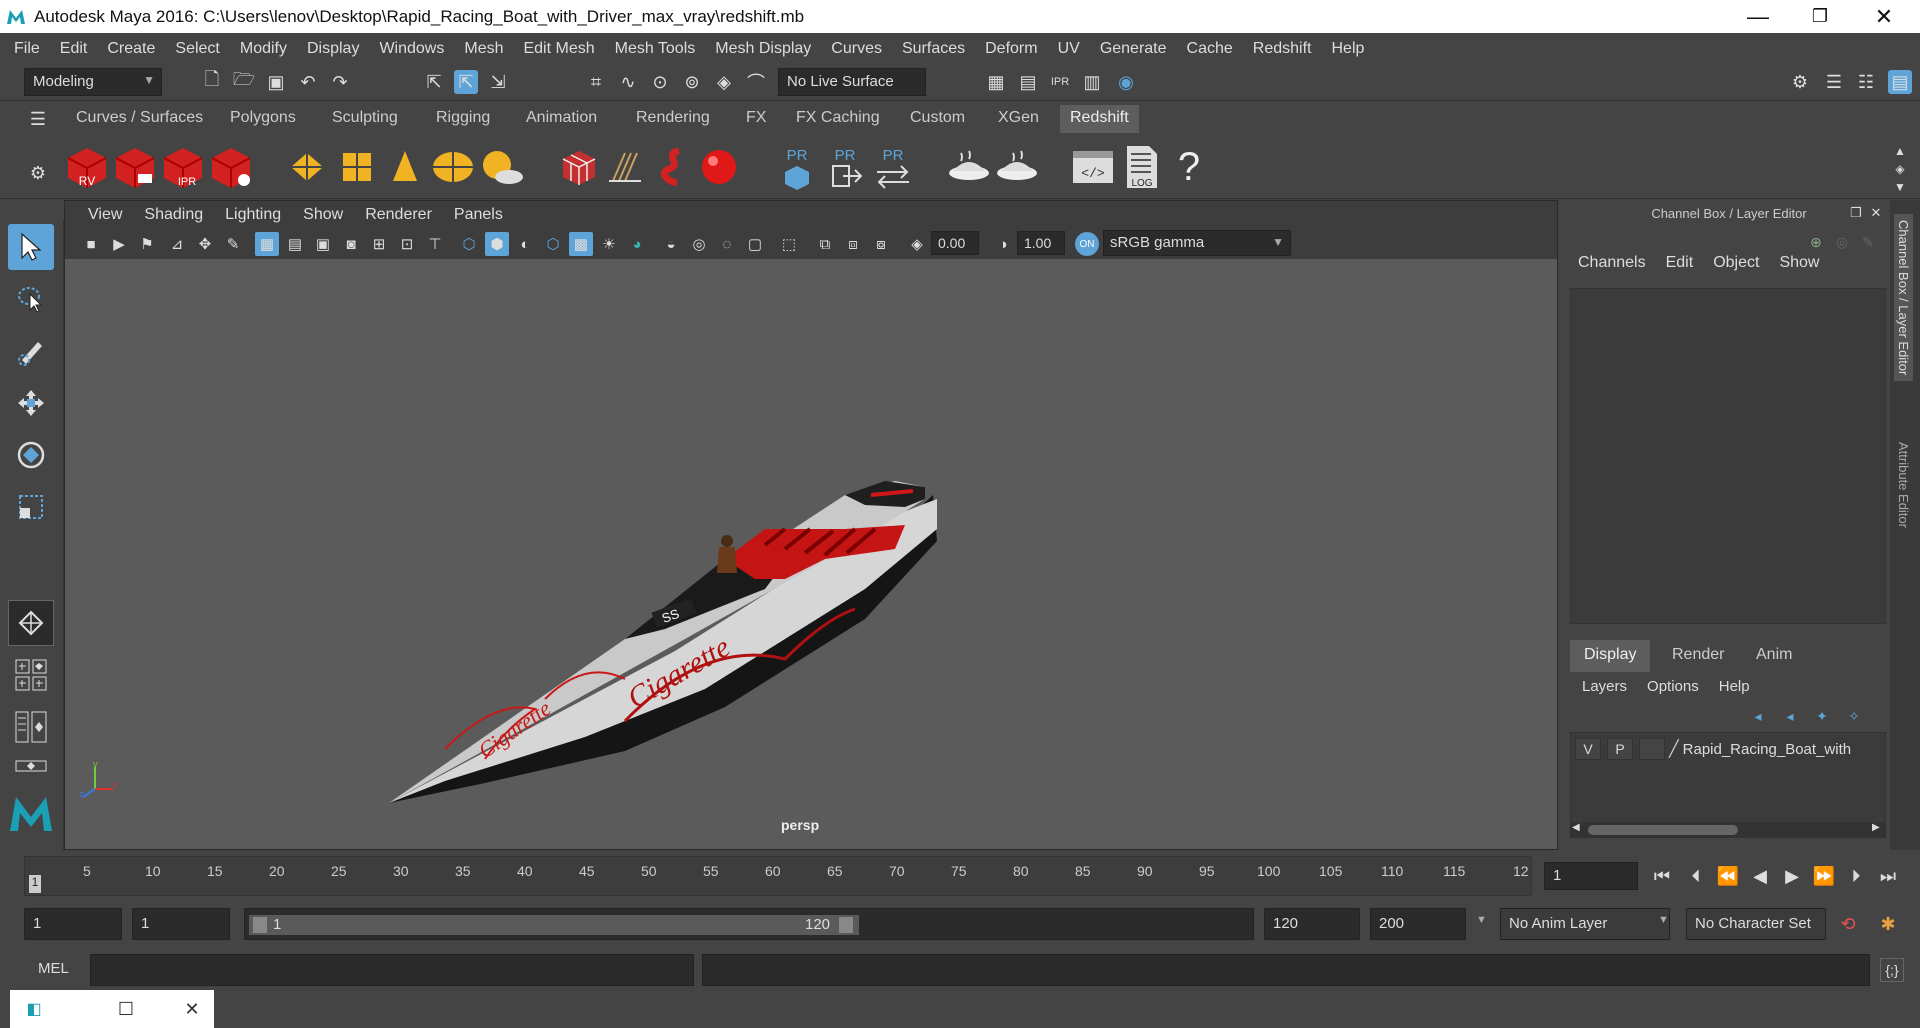 This screenshot has width=1920, height=1028. I want to click on wireframe-on-shaded-icon: ⬡, so click(553, 244).